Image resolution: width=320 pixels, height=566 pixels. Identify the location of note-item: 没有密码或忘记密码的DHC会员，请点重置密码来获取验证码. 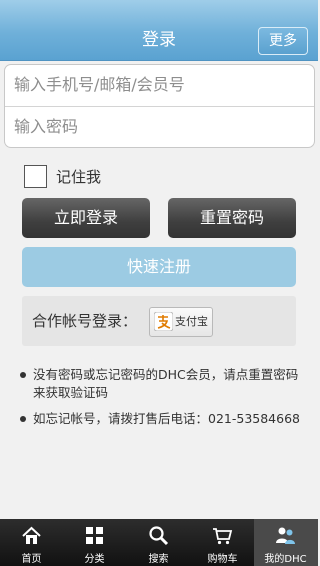
(160, 384).